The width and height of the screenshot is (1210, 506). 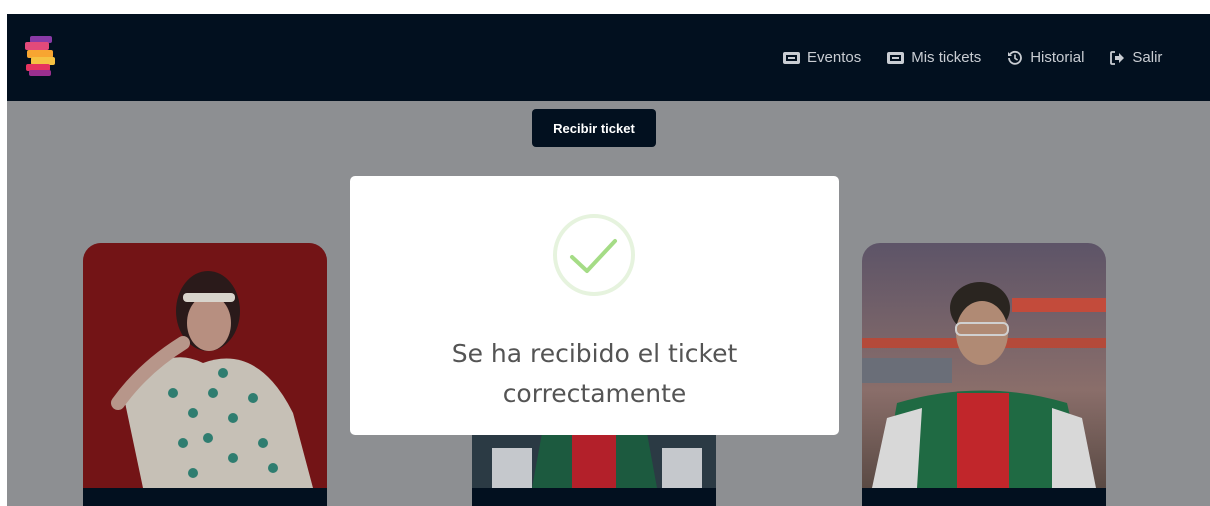 I want to click on nav-item-historial: Historial, so click(x=1045, y=57).